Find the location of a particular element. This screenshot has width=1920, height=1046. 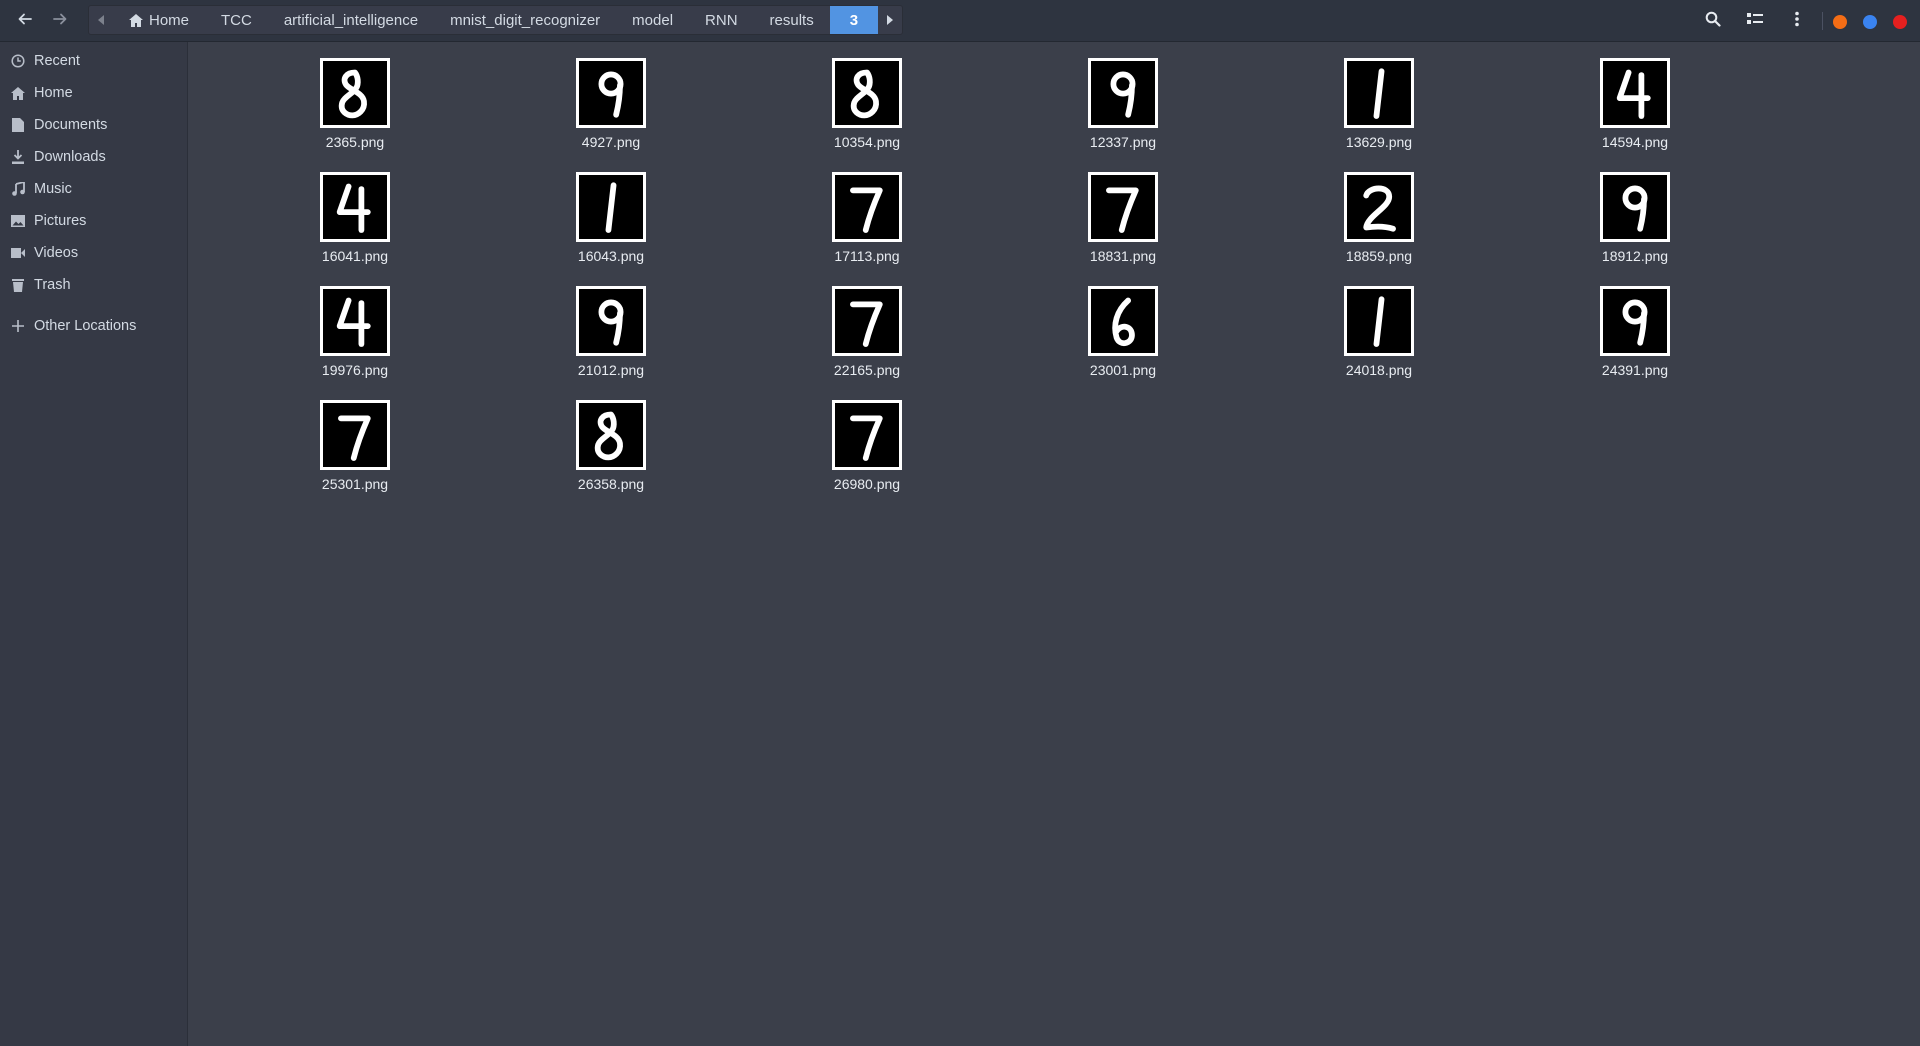

file-name: 2365.png is located at coordinates (355, 142).